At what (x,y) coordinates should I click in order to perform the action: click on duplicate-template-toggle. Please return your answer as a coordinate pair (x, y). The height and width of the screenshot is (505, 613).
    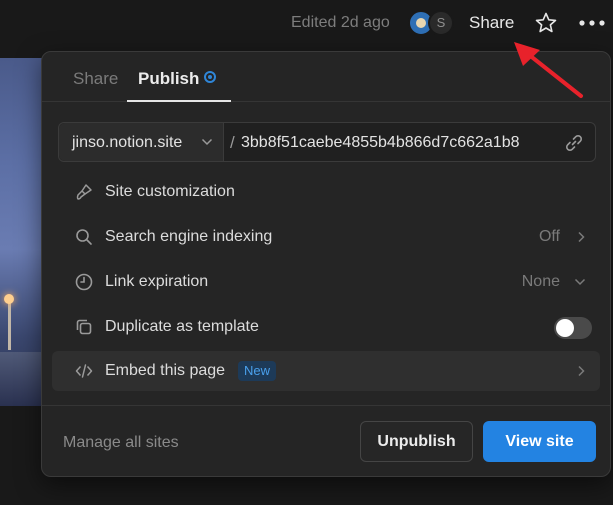
    Looking at the image, I should click on (573, 328).